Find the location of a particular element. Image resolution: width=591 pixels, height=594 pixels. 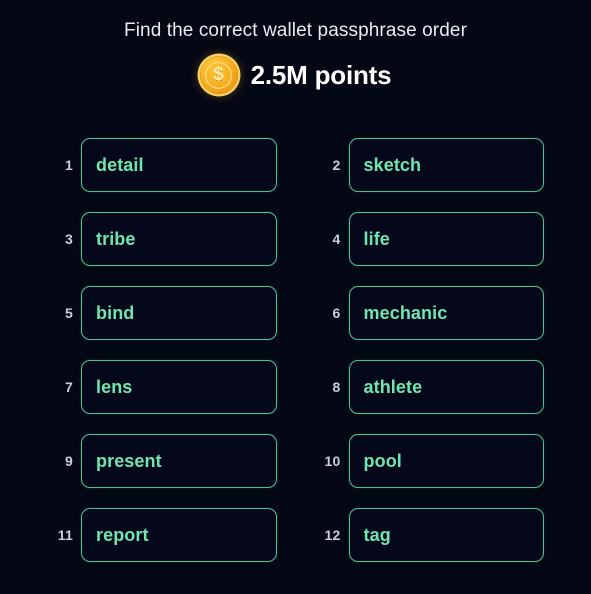

word-text: life is located at coordinates (376, 238).